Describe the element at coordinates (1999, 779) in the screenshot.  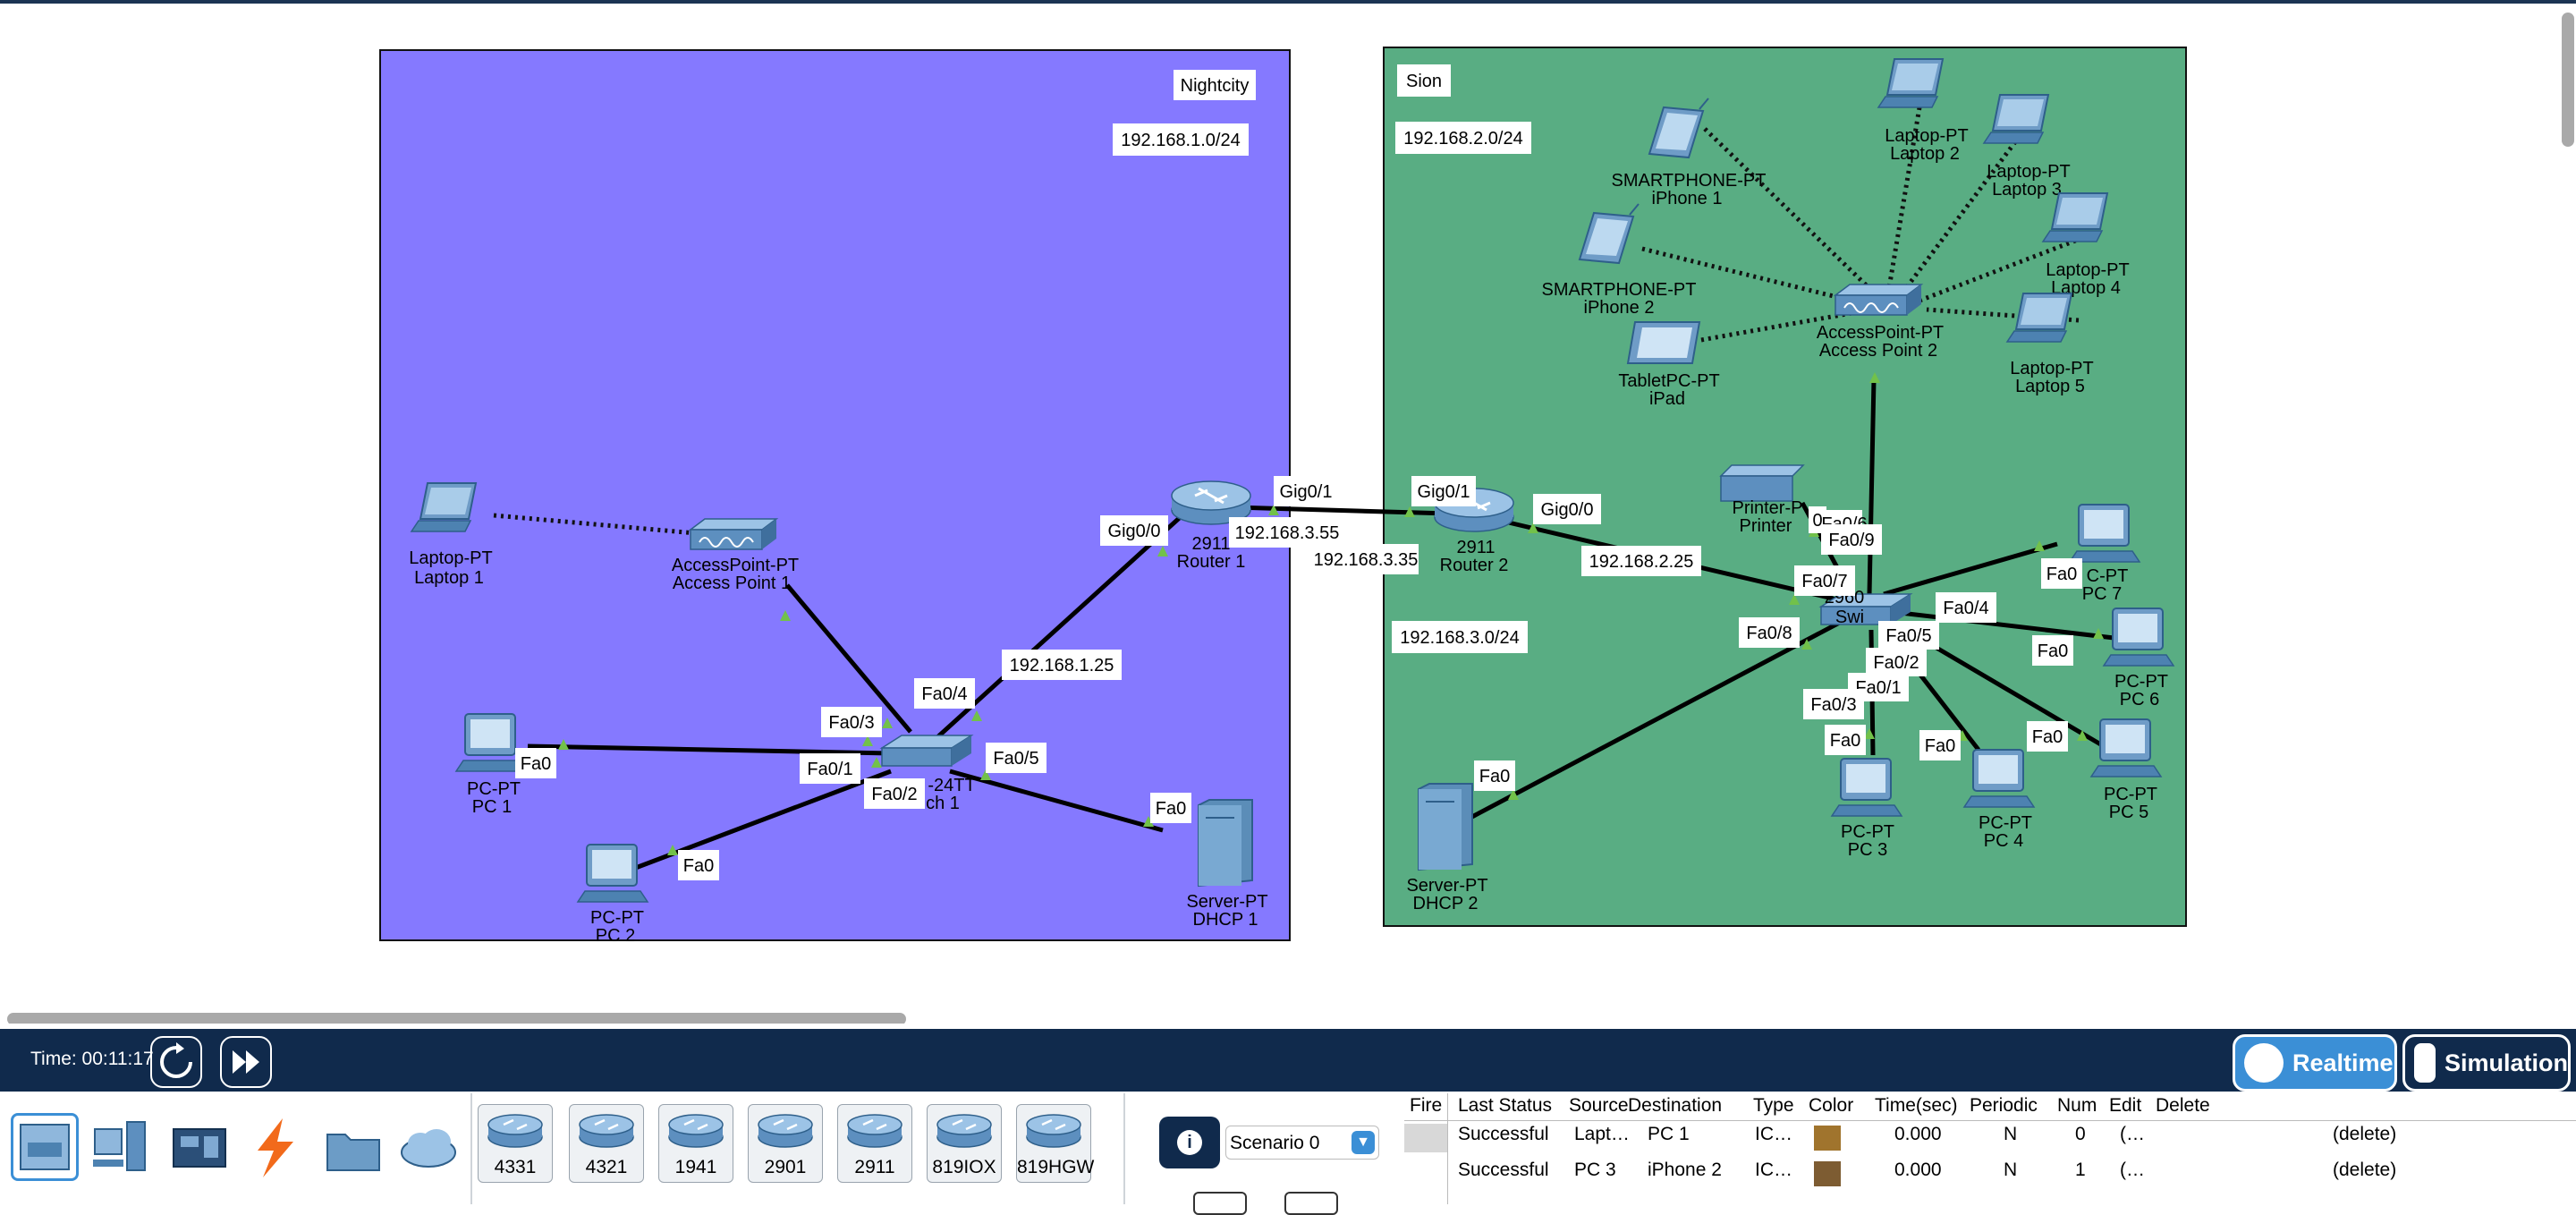
I see `pc-icon` at that location.